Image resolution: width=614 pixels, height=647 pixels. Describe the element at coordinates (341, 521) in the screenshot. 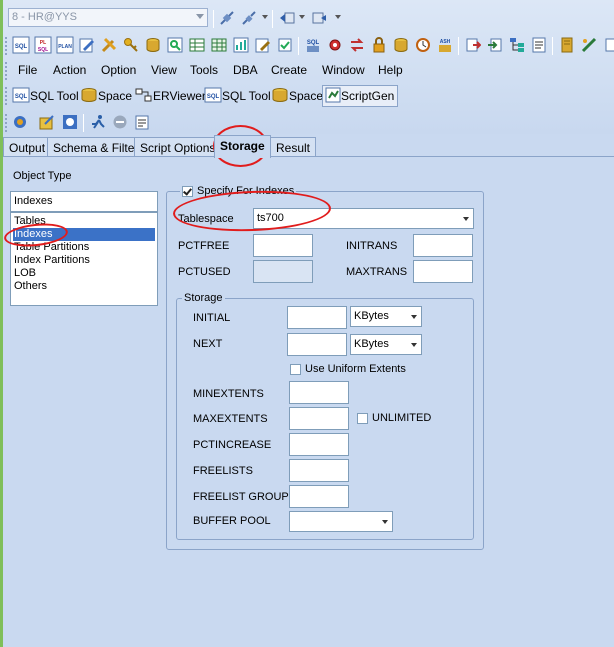

I see `buffer-pool-select` at that location.